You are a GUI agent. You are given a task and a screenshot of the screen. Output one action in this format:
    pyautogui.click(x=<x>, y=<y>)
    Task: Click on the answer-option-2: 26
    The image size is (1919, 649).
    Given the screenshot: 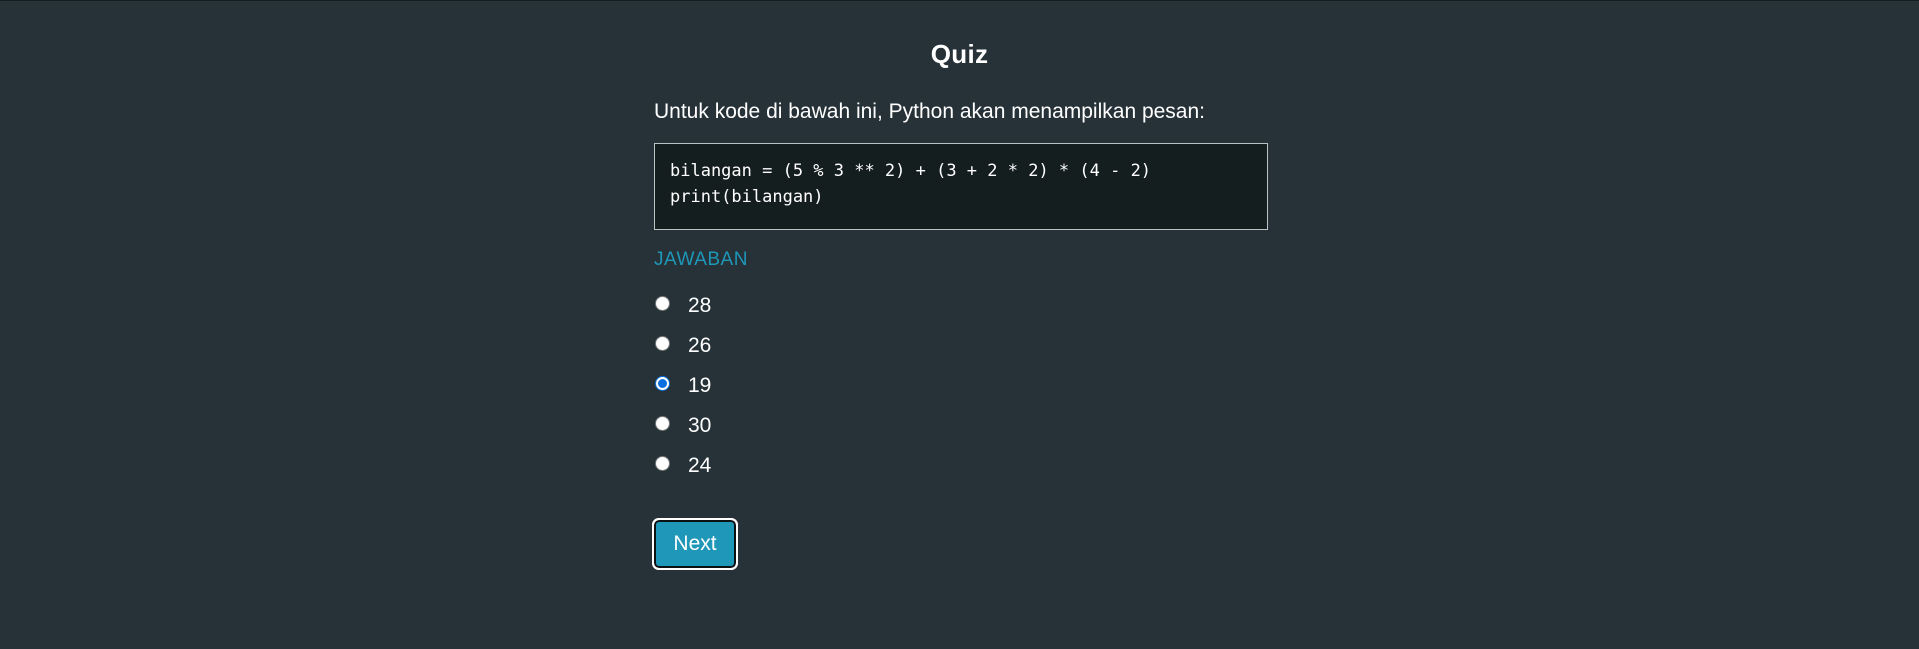 What is the action you would take?
    pyautogui.click(x=961, y=346)
    